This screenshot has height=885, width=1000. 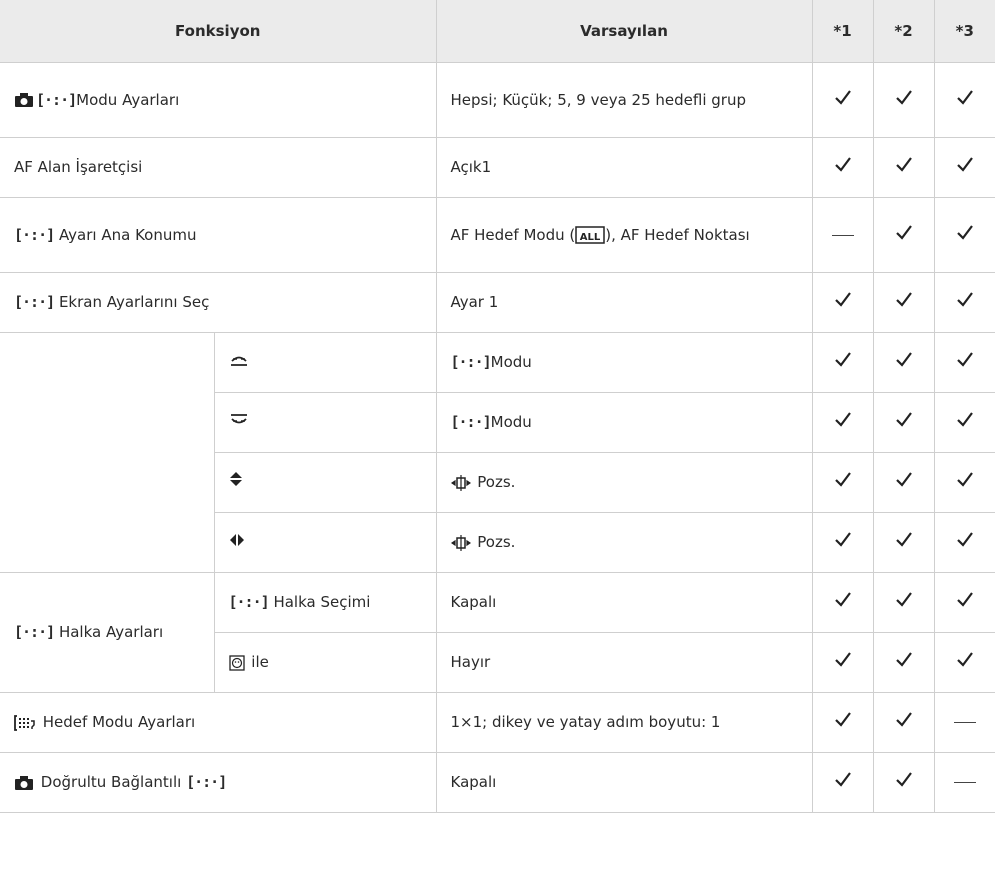 What do you see at coordinates (623, 167) in the screenshot?
I see `default-cell: Açık1` at bounding box center [623, 167].